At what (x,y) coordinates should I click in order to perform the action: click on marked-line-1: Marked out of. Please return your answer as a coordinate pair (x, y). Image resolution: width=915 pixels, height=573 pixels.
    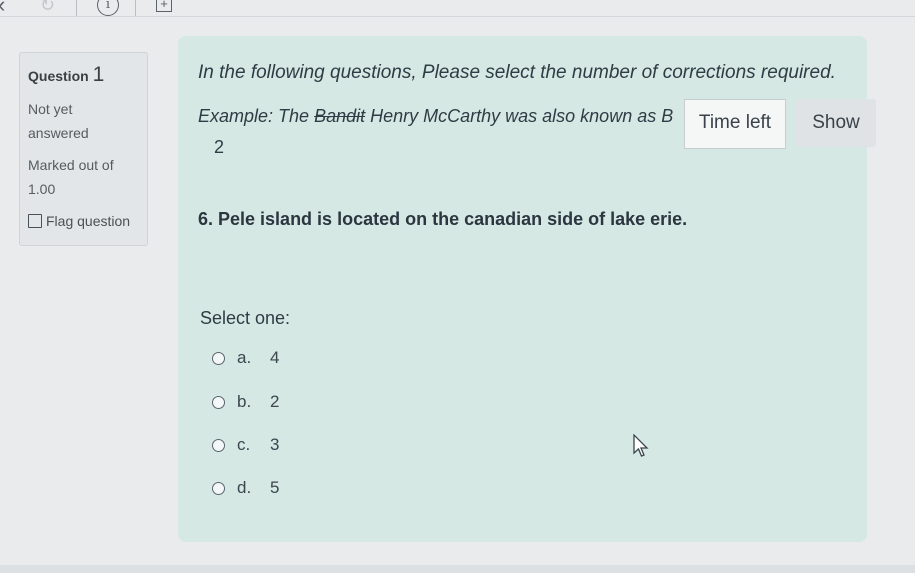
    Looking at the image, I should click on (71, 165).